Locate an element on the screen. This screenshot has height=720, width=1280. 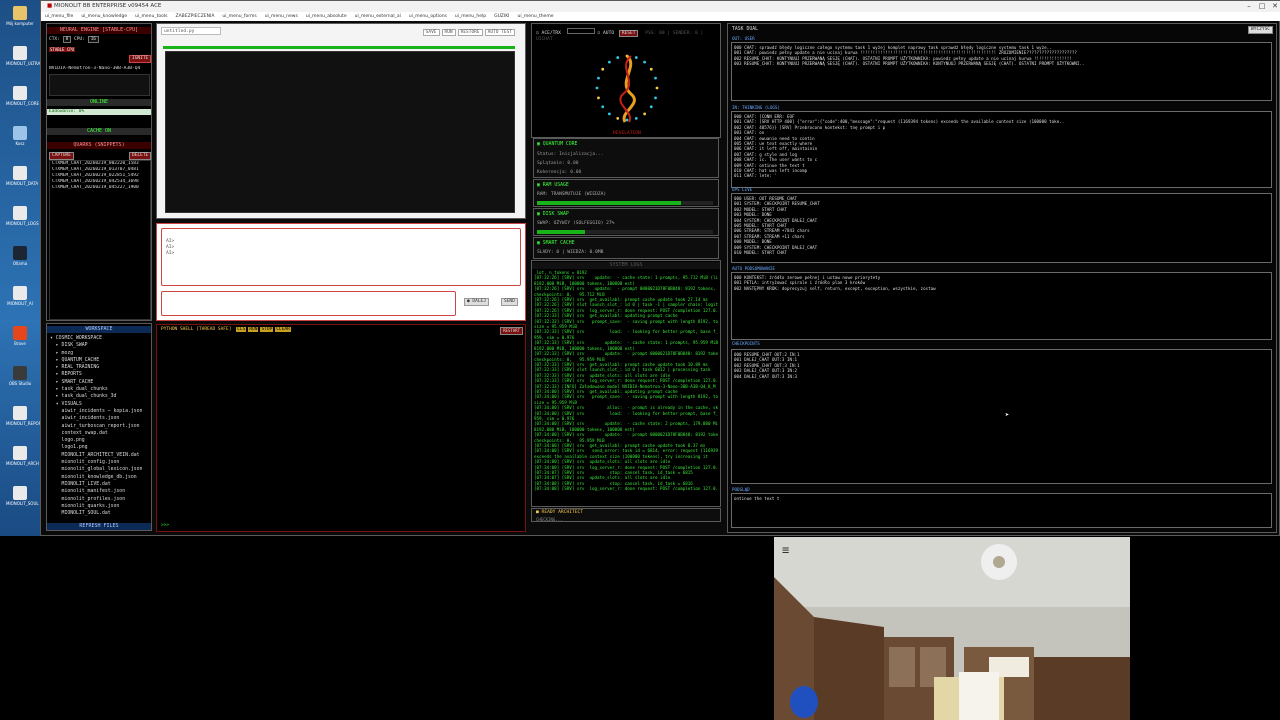
shell-tag: CLEAR is located at coordinates (283, 329).